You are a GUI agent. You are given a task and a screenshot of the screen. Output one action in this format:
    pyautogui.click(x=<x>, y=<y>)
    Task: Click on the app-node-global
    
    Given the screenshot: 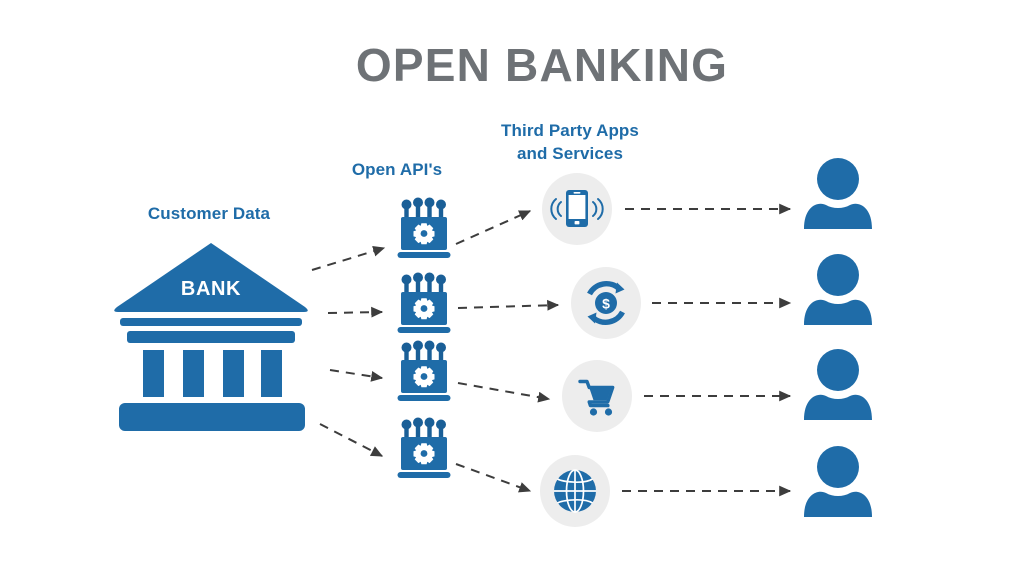 What is the action you would take?
    pyautogui.click(x=575, y=491)
    